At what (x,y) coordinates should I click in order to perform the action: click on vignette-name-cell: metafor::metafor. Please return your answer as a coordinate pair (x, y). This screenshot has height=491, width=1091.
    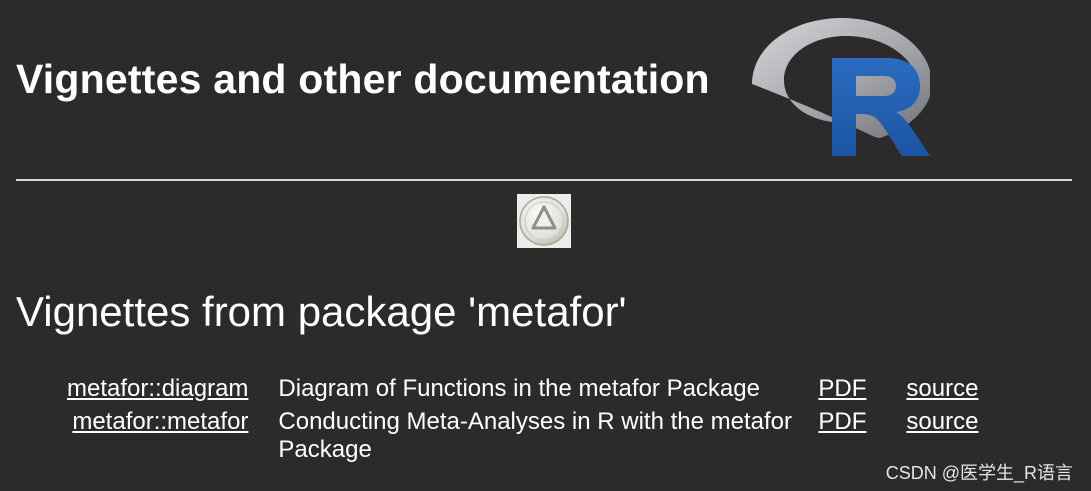
    Looking at the image, I should click on (169, 436).